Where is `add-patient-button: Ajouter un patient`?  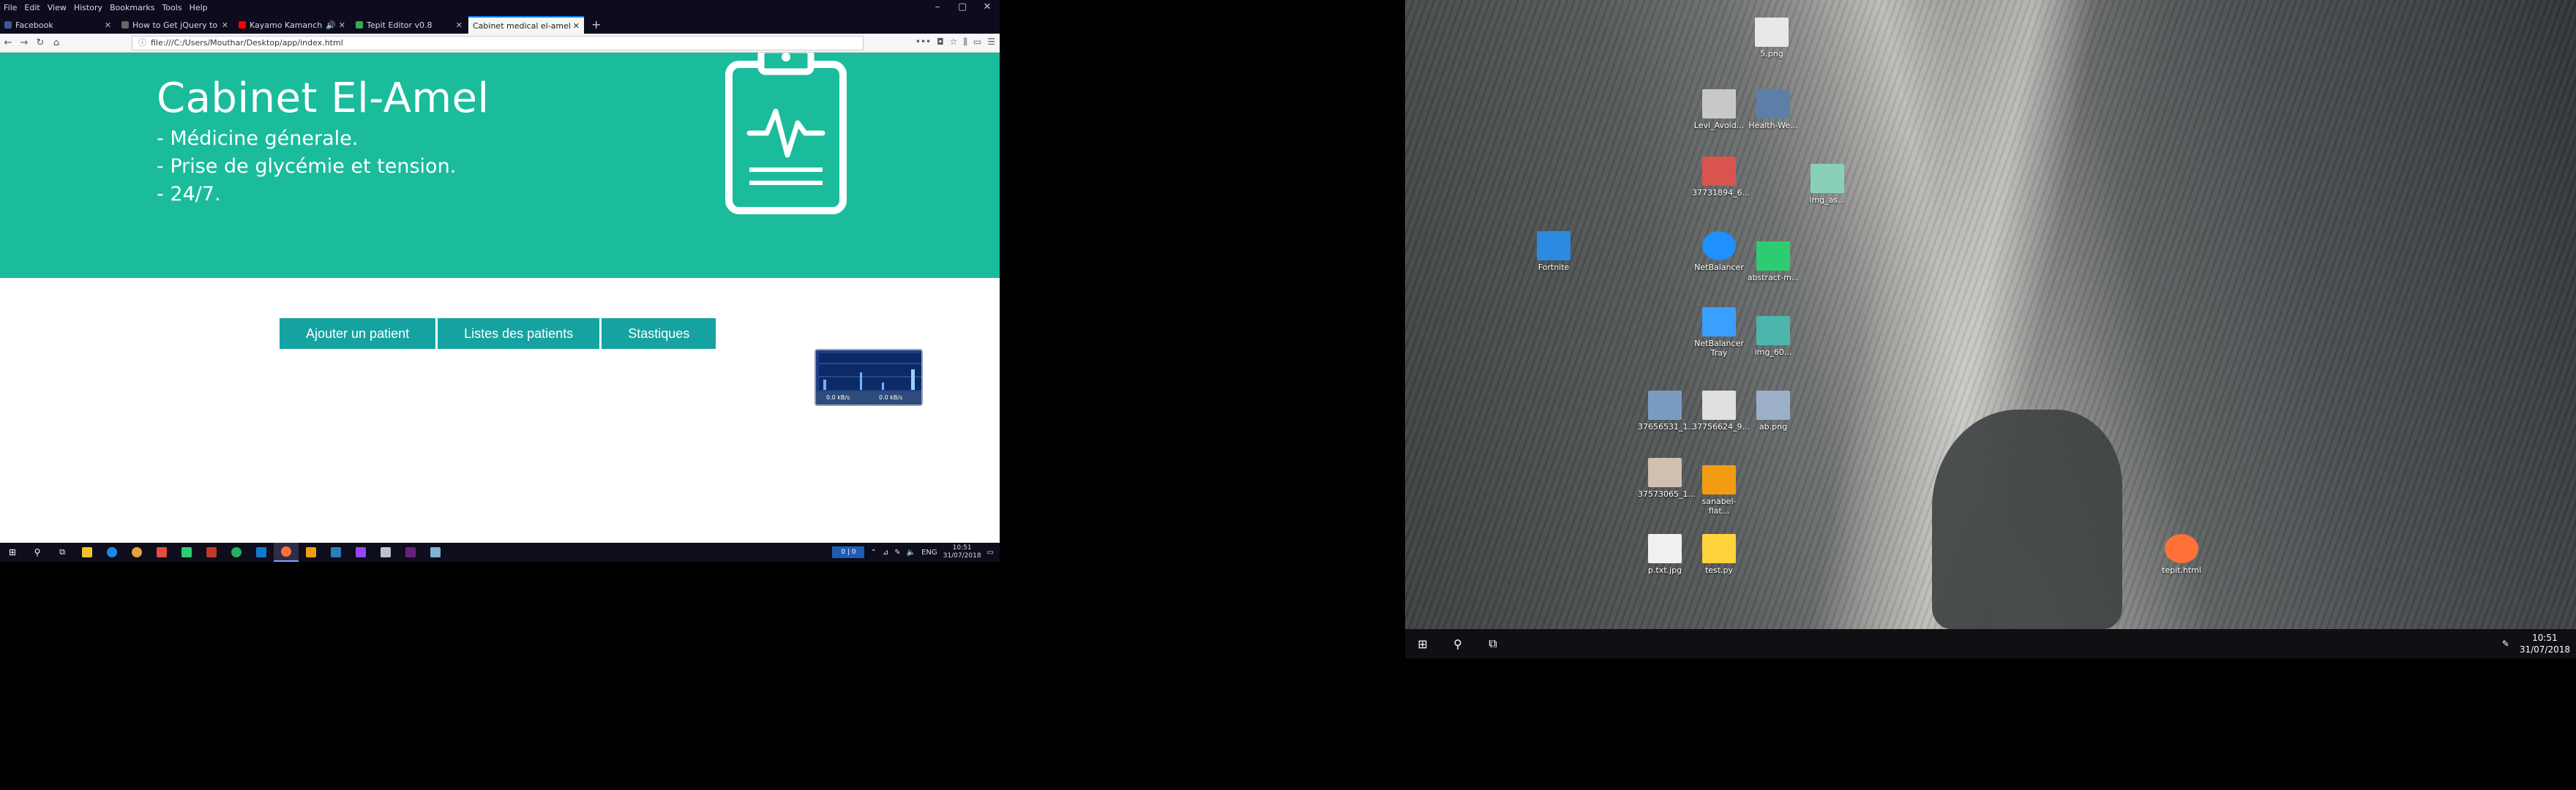 add-patient-button: Ajouter un patient is located at coordinates (358, 333).